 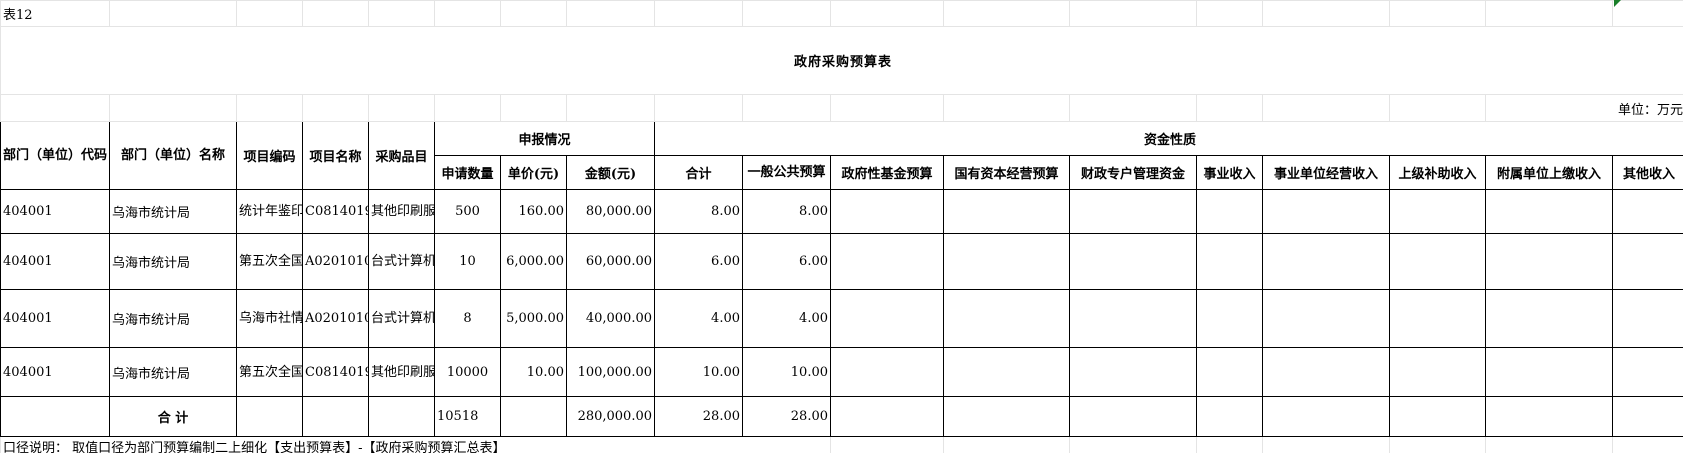 What do you see at coordinates (467, 318) in the screenshot?
I see `cell-apply-qty: 8` at bounding box center [467, 318].